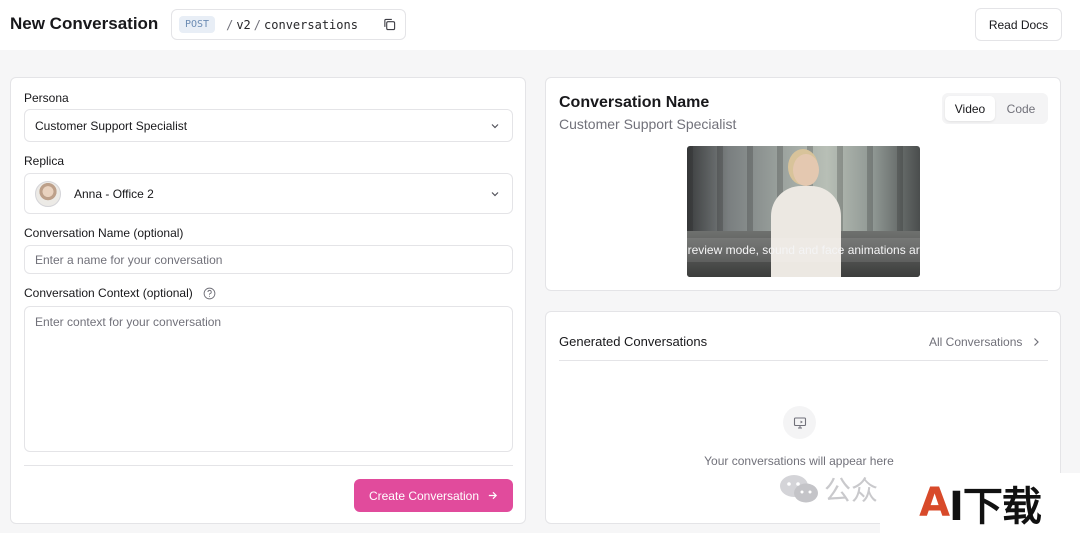 The width and height of the screenshot is (1080, 533). I want to click on form-divider, so click(268, 465).